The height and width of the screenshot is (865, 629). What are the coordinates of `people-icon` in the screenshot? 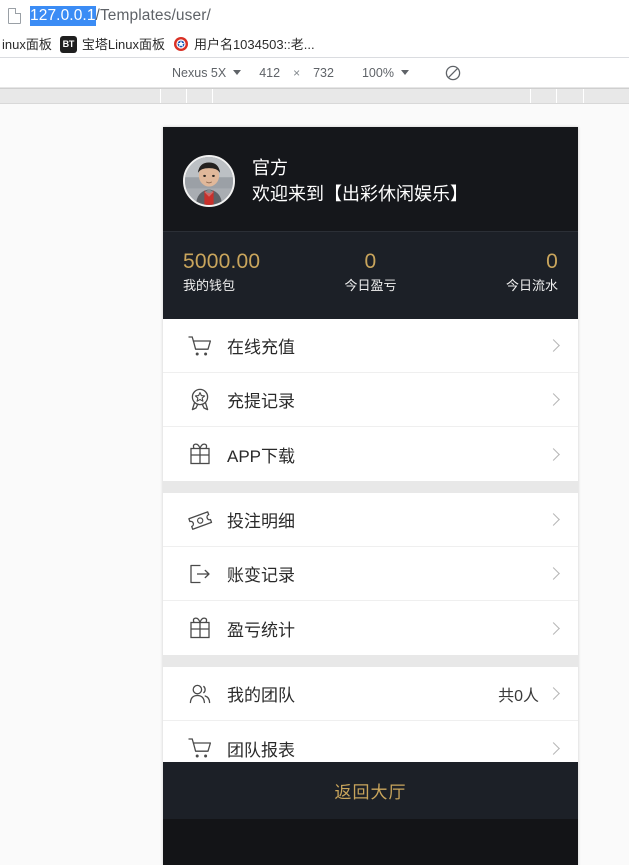 It's located at (200, 694).